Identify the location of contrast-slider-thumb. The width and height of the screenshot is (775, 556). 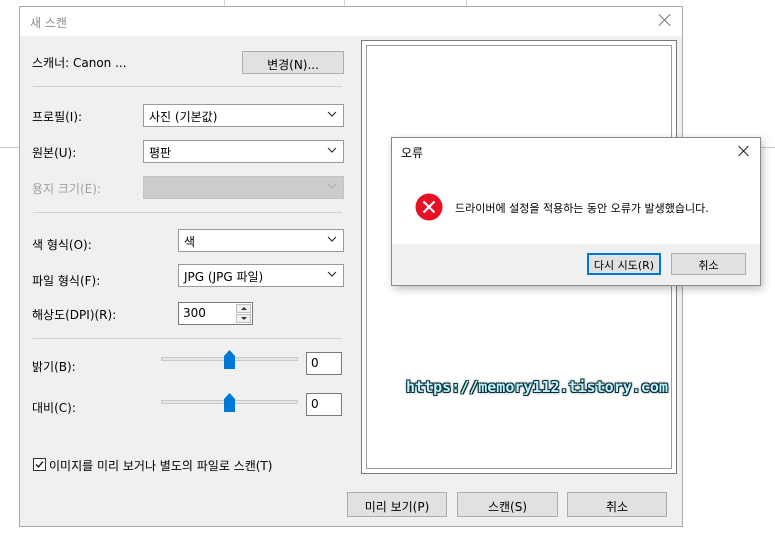
(229, 402).